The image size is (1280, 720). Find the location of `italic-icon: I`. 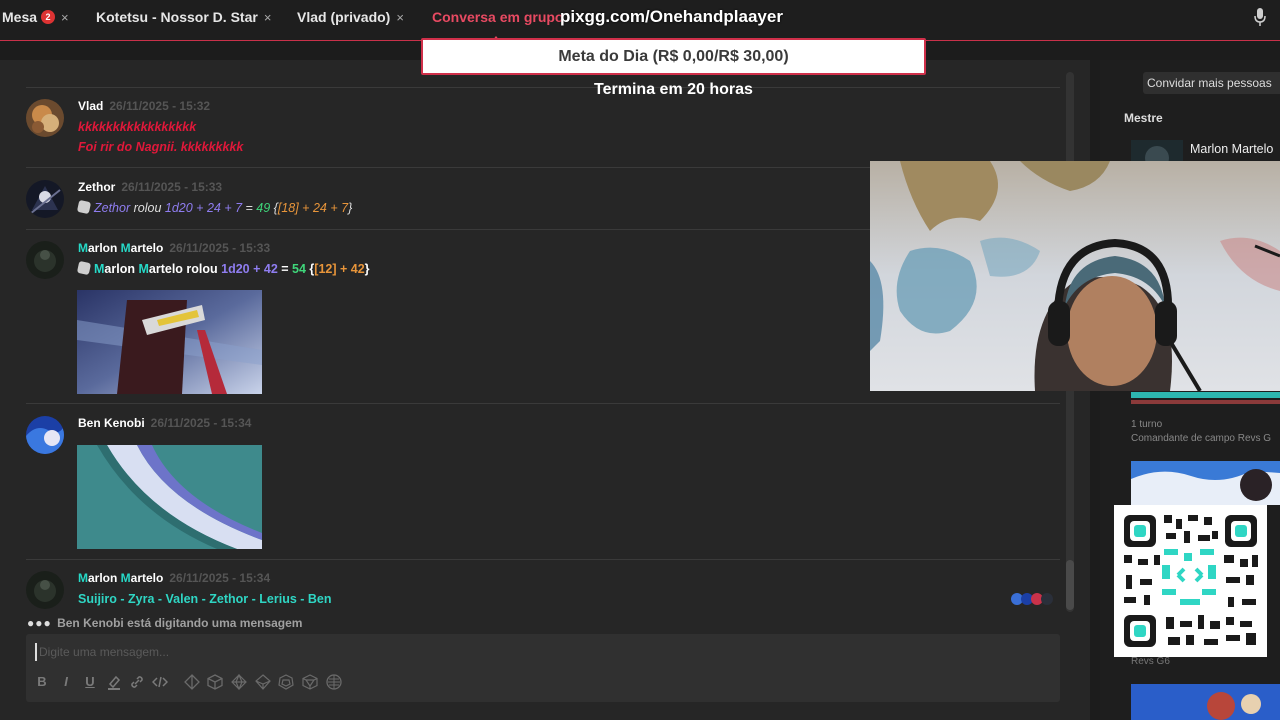

italic-icon: I is located at coordinates (66, 682).